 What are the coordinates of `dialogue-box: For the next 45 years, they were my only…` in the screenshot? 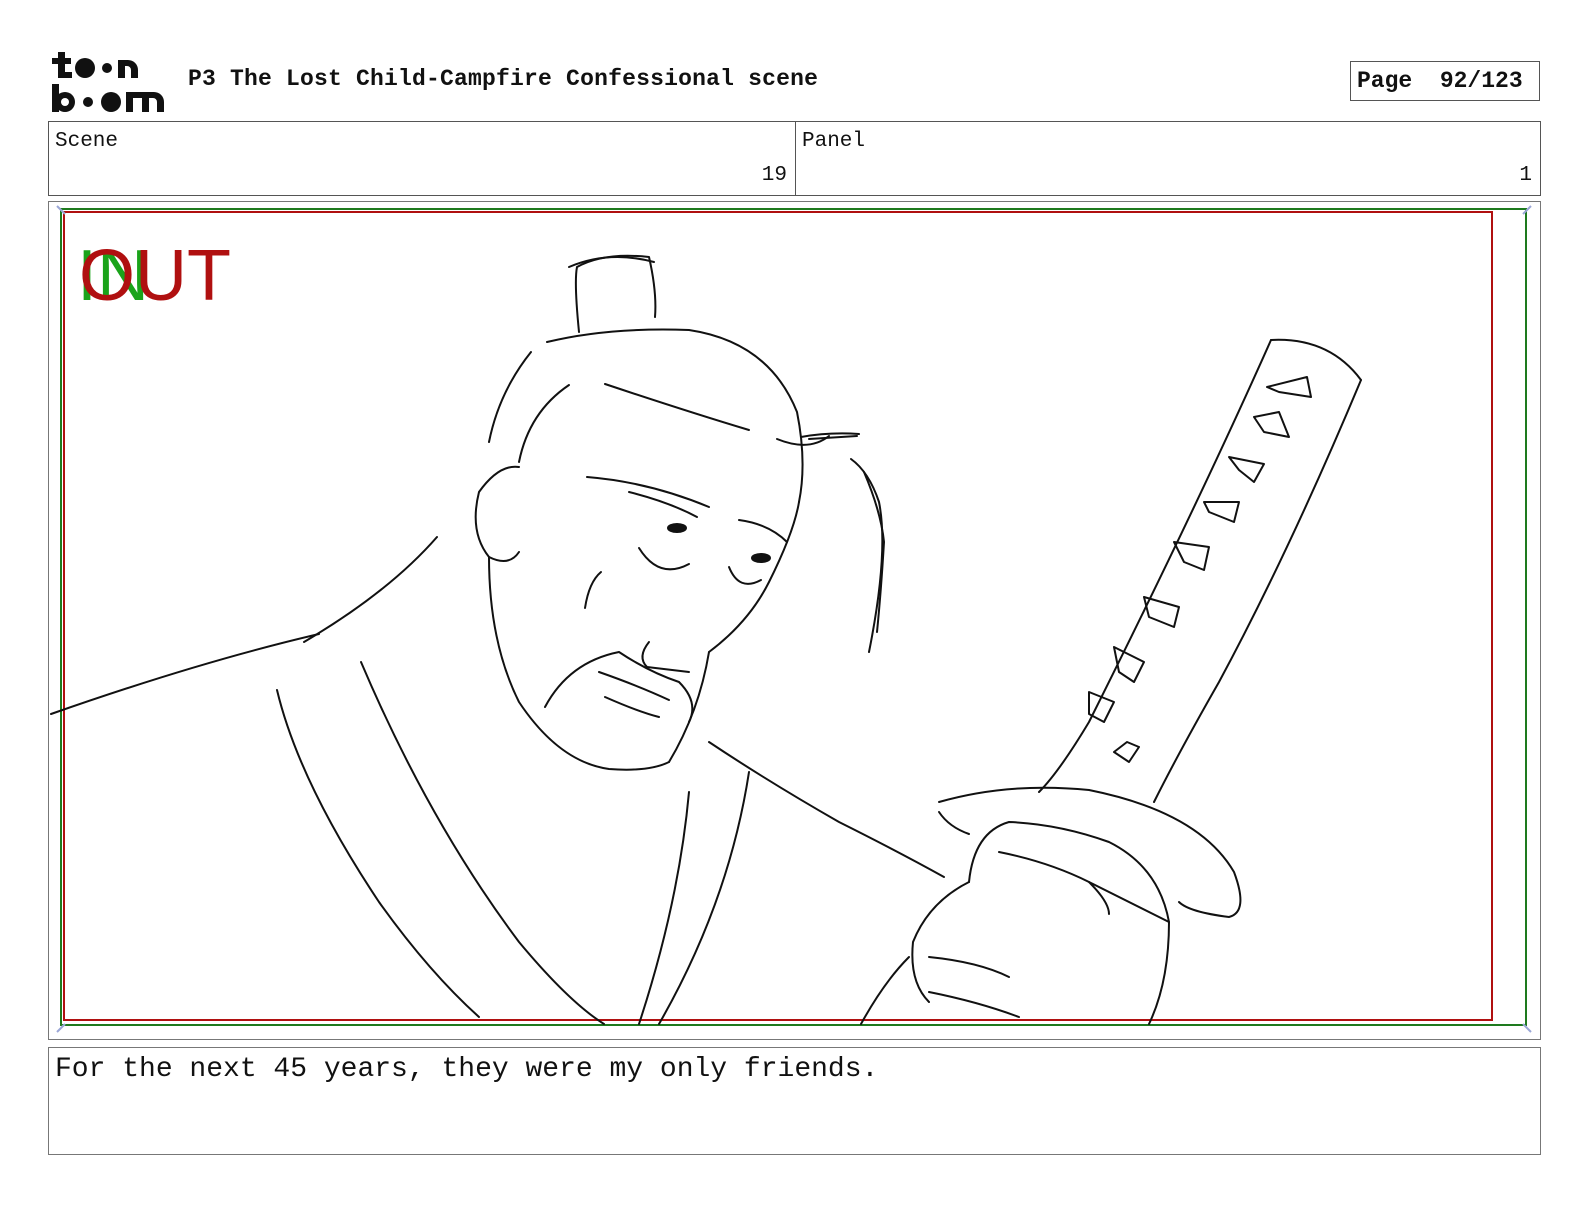 It's located at (794, 1101).